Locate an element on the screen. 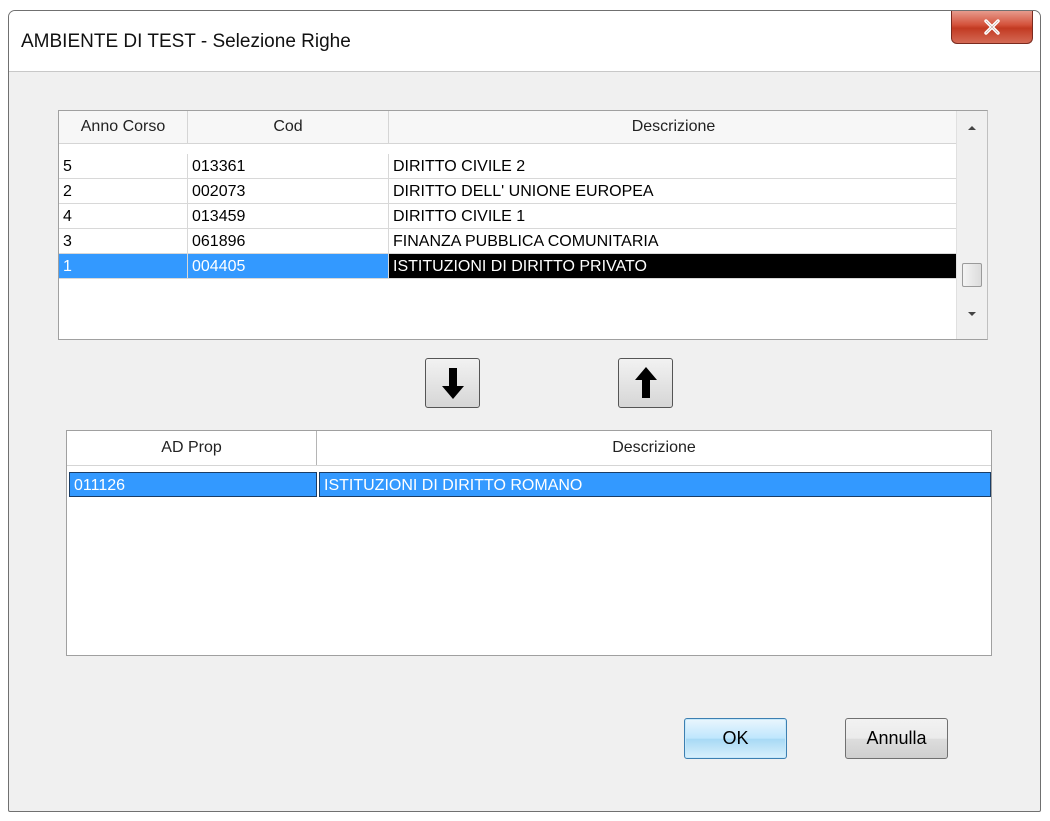 This screenshot has height=821, width=1050. target-table-header: AD Prop Descrizione is located at coordinates (529, 448).